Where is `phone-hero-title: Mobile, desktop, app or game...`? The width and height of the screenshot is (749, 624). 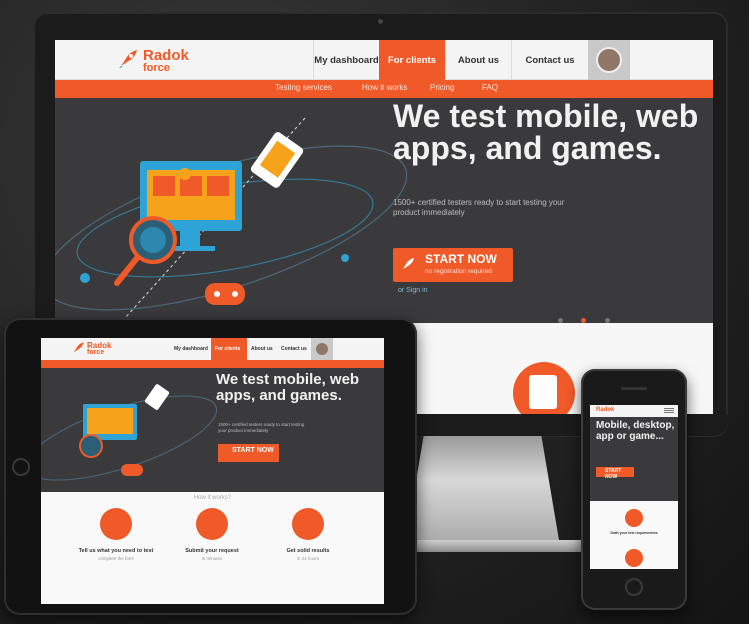 phone-hero-title: Mobile, desktop, app or game... is located at coordinates (635, 431).